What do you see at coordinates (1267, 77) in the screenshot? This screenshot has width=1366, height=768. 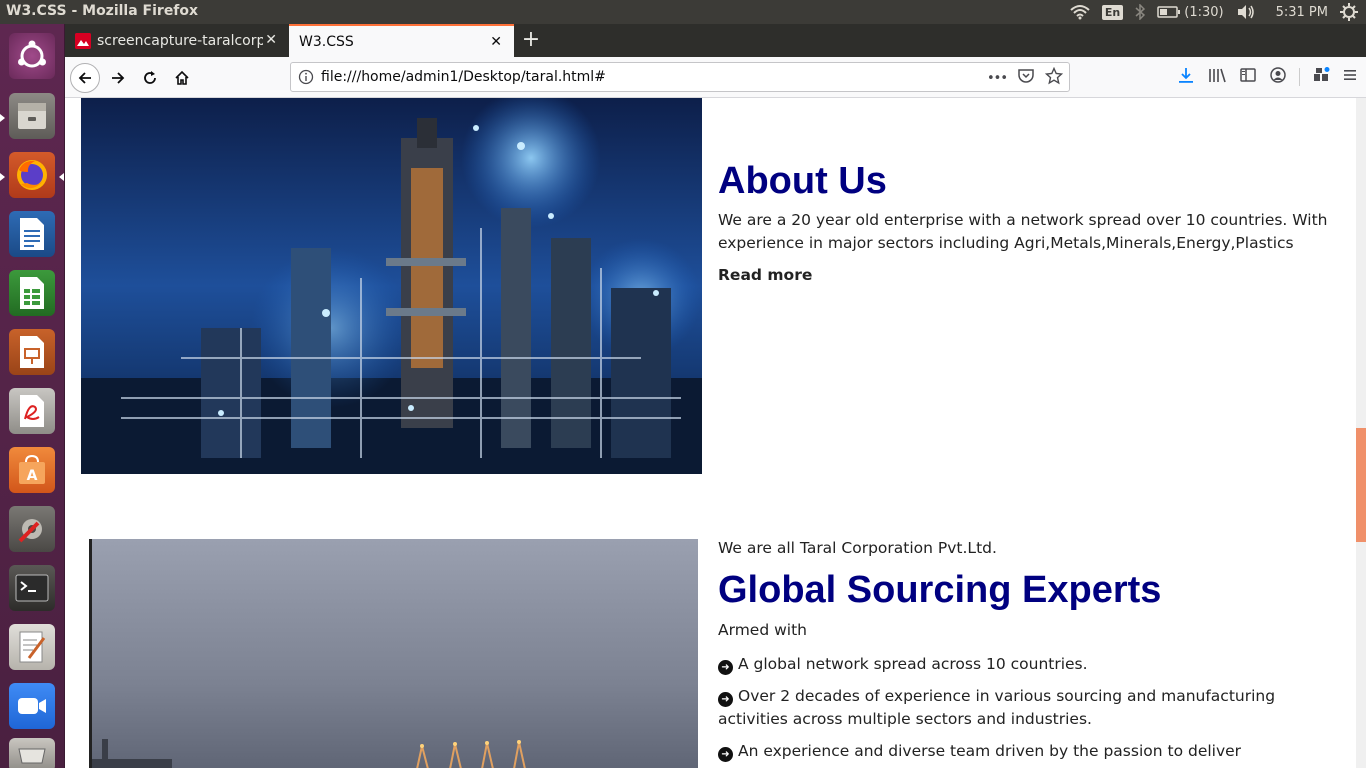 I see `toolbar-right` at bounding box center [1267, 77].